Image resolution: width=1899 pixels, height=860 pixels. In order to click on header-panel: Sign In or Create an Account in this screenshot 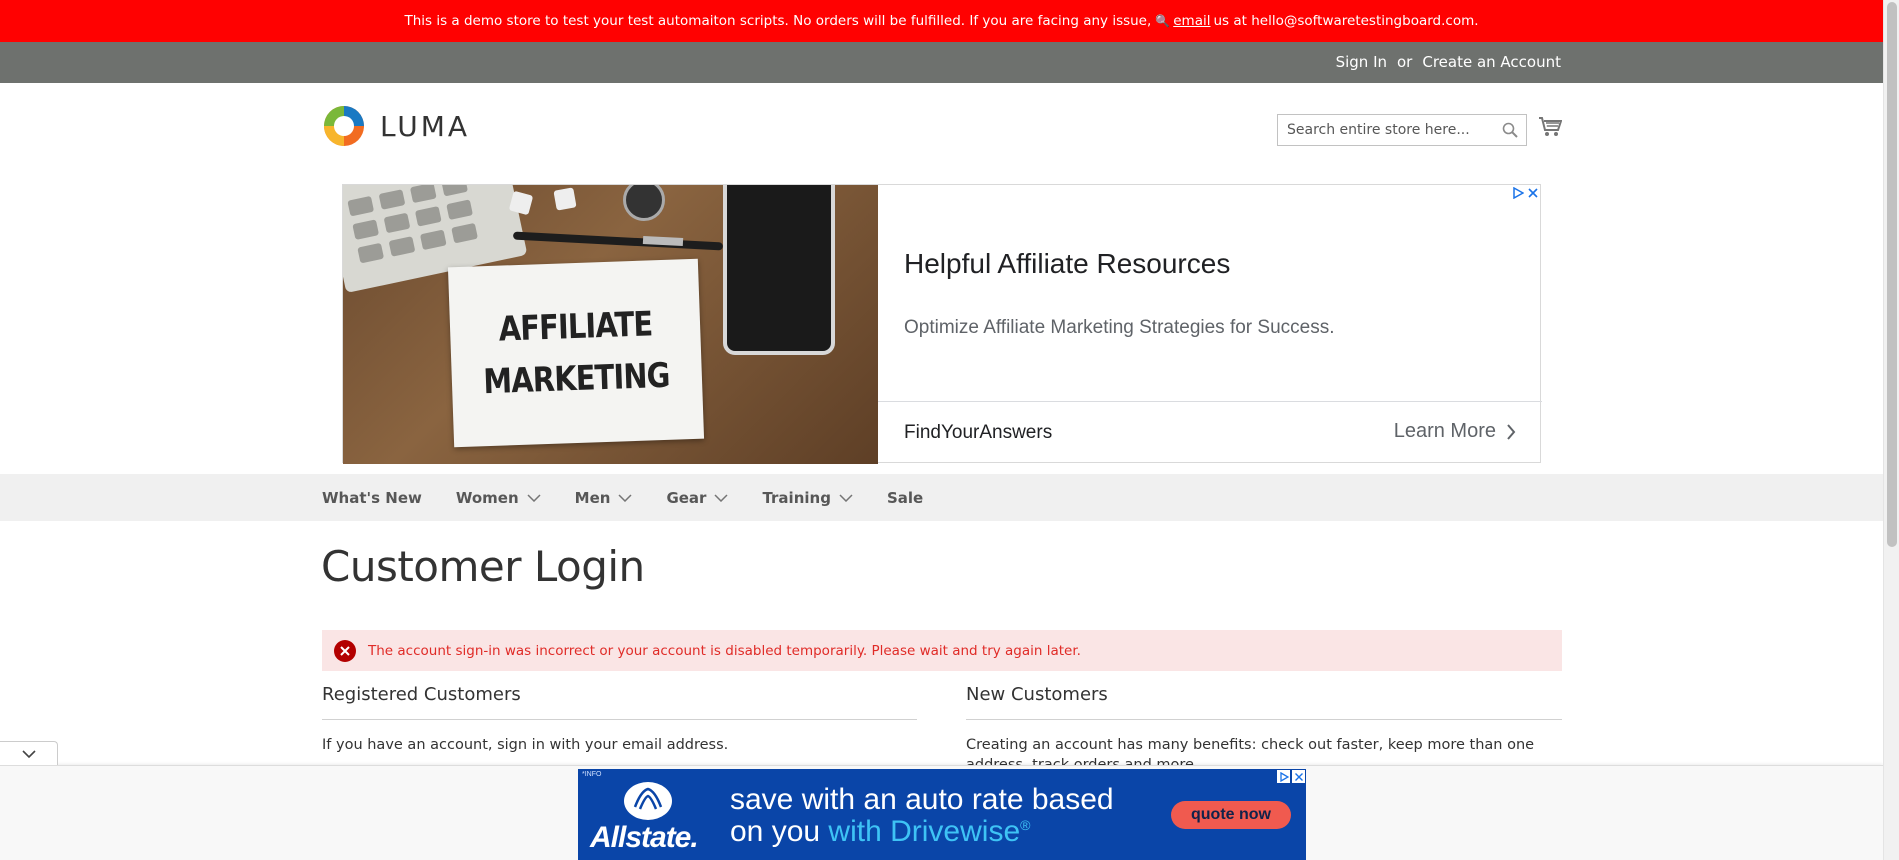, I will do `click(941, 62)`.